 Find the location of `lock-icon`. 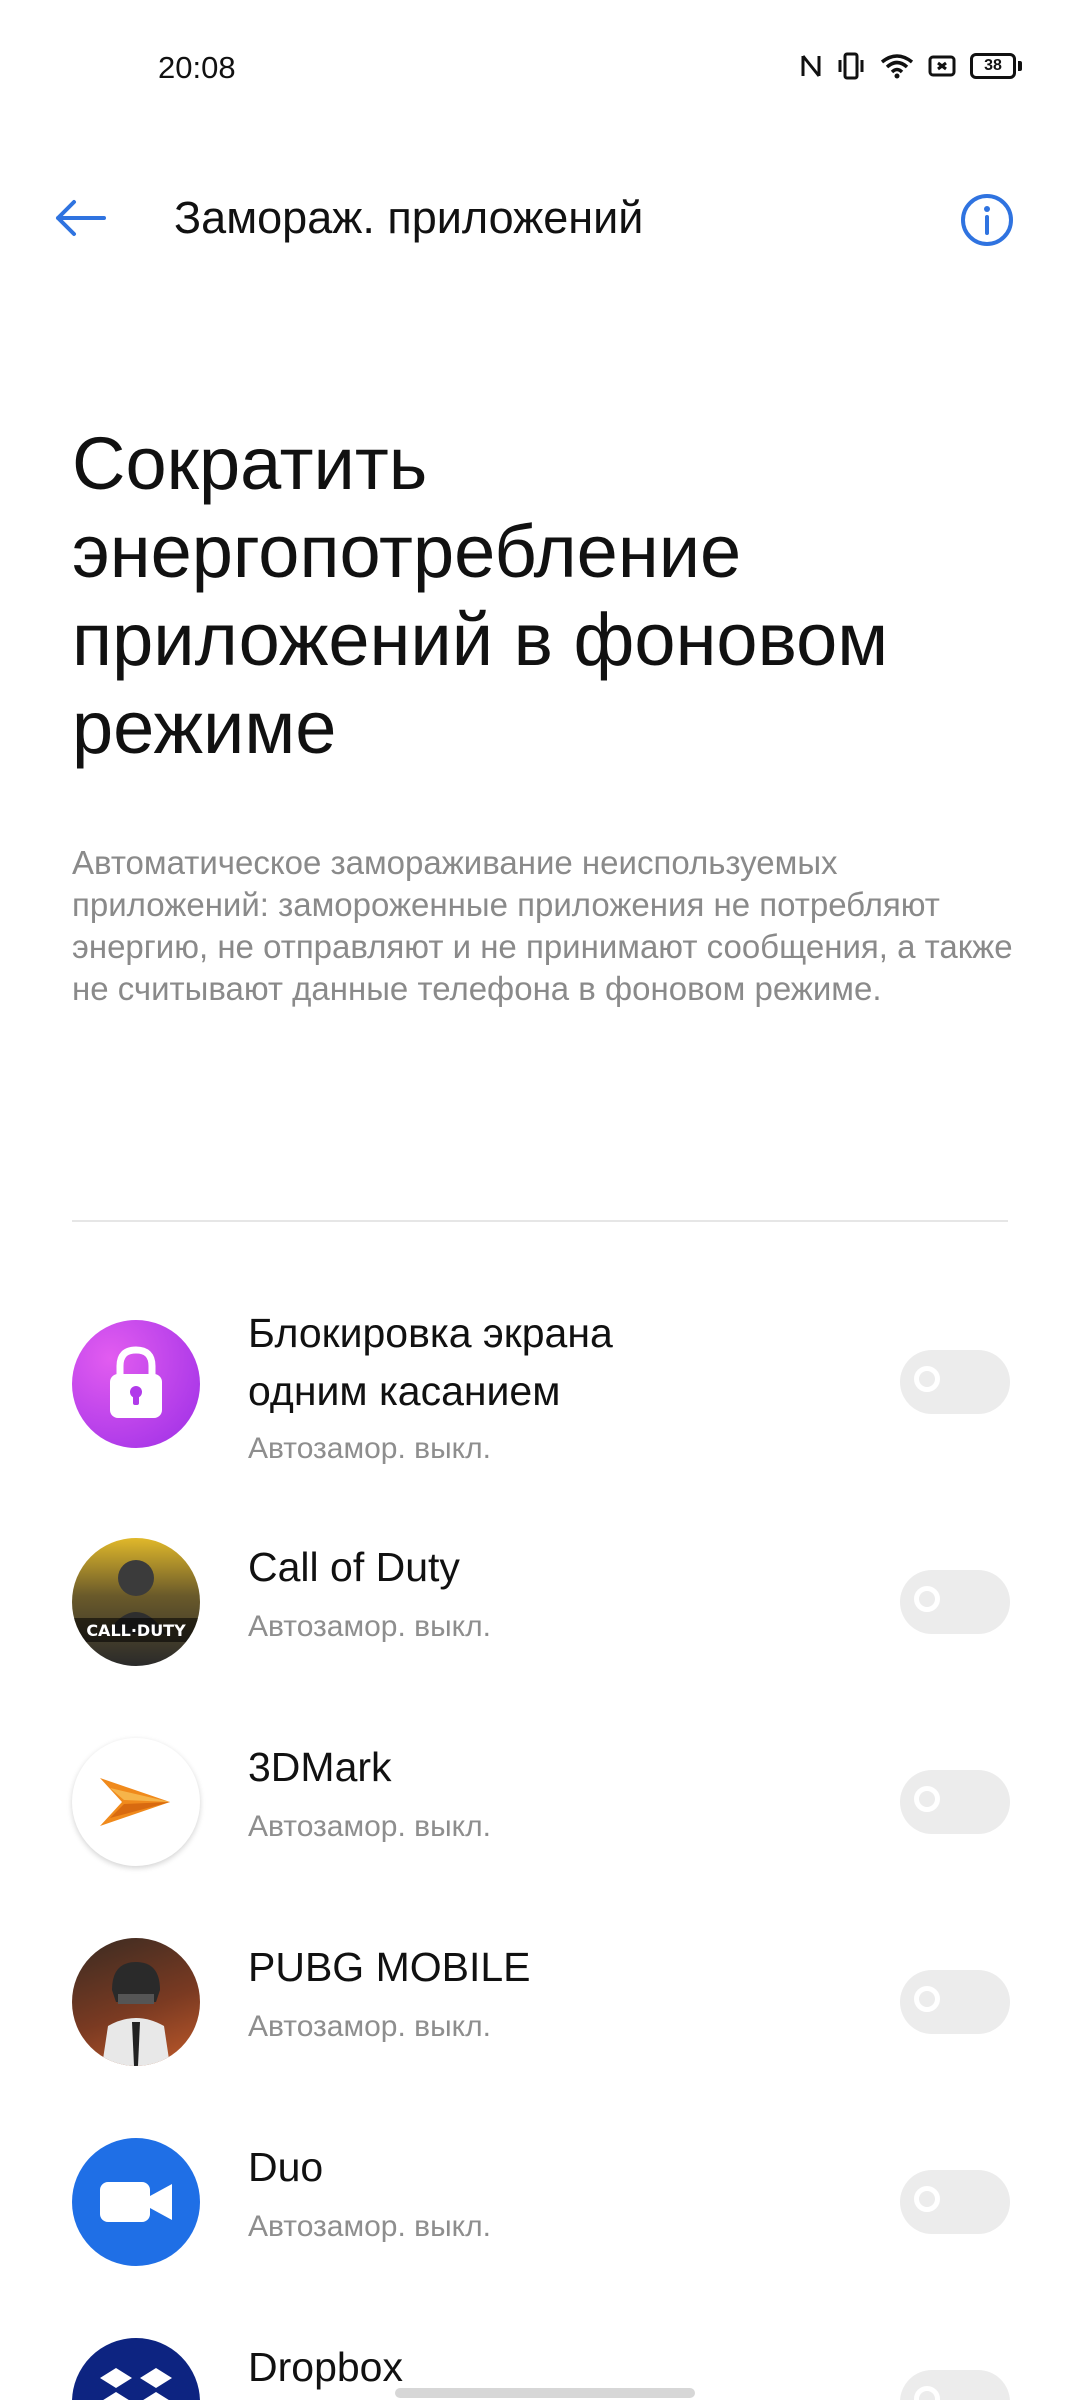

lock-icon is located at coordinates (136, 1384).